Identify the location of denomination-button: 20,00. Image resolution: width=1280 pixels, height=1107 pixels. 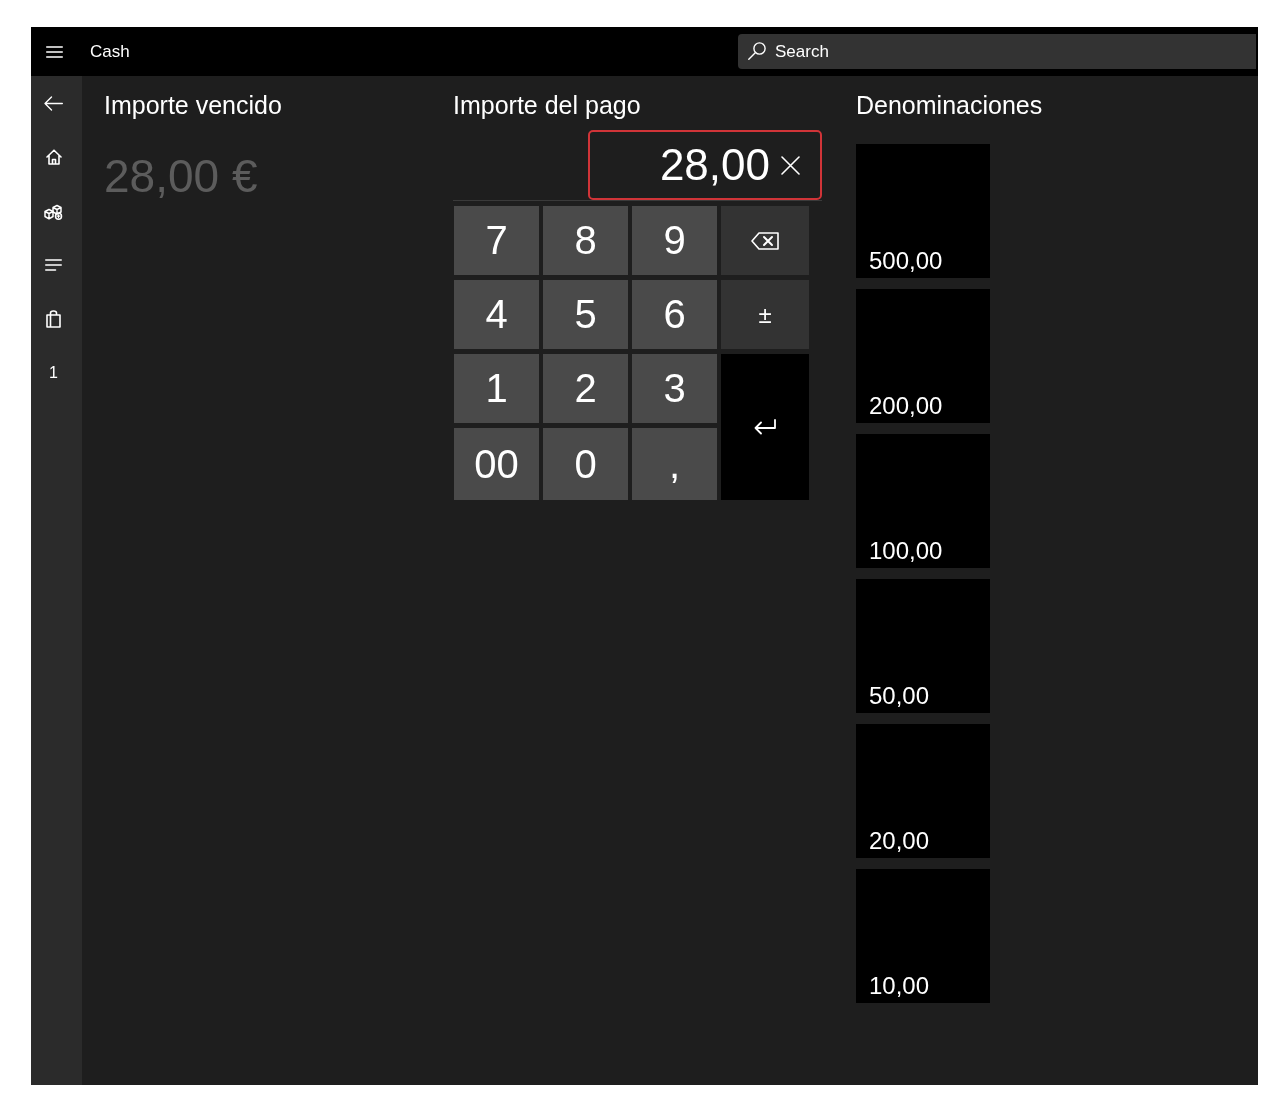
(923, 791).